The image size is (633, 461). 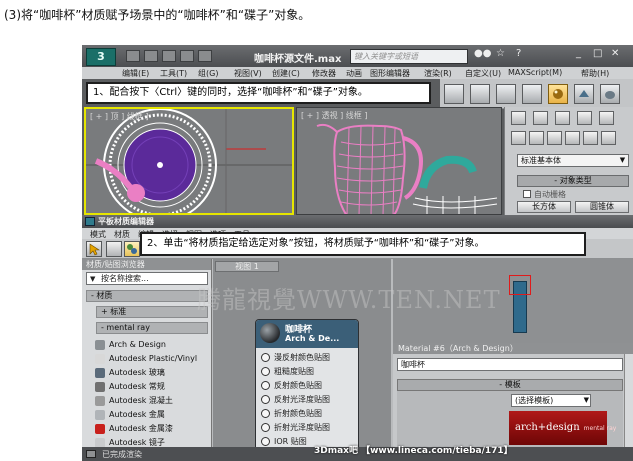 I want to click on jug-wireframe, so click(x=399, y=161).